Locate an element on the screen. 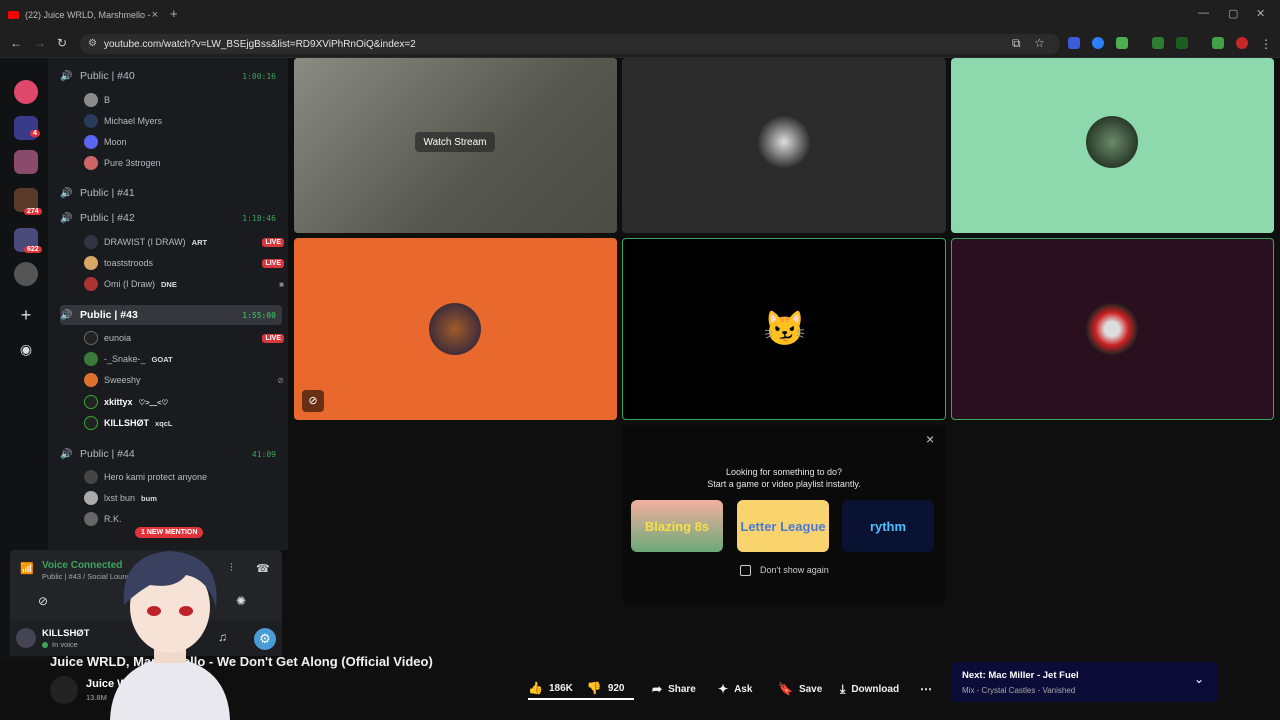 The width and height of the screenshot is (1280, 720). settings-gear-icon: ⚙ is located at coordinates (265, 639).